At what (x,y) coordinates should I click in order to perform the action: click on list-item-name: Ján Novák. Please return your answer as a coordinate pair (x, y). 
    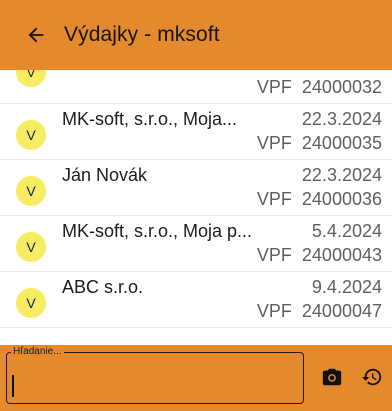
    Looking at the image, I should click on (105, 175).